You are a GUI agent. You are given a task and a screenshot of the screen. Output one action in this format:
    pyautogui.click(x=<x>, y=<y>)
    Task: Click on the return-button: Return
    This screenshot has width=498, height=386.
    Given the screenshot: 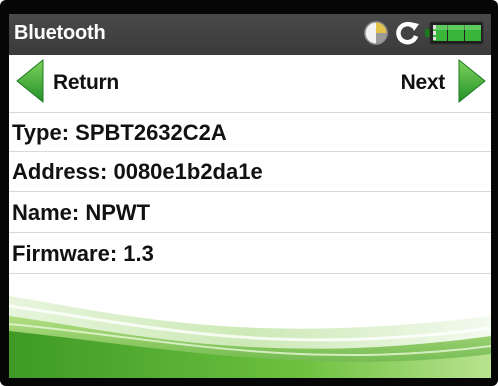 What is the action you would take?
    pyautogui.click(x=67, y=83)
    